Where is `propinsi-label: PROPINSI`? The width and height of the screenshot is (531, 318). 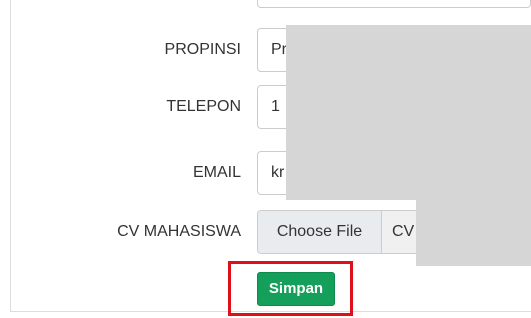
propinsi-label: PROPINSI is located at coordinates (202, 49).